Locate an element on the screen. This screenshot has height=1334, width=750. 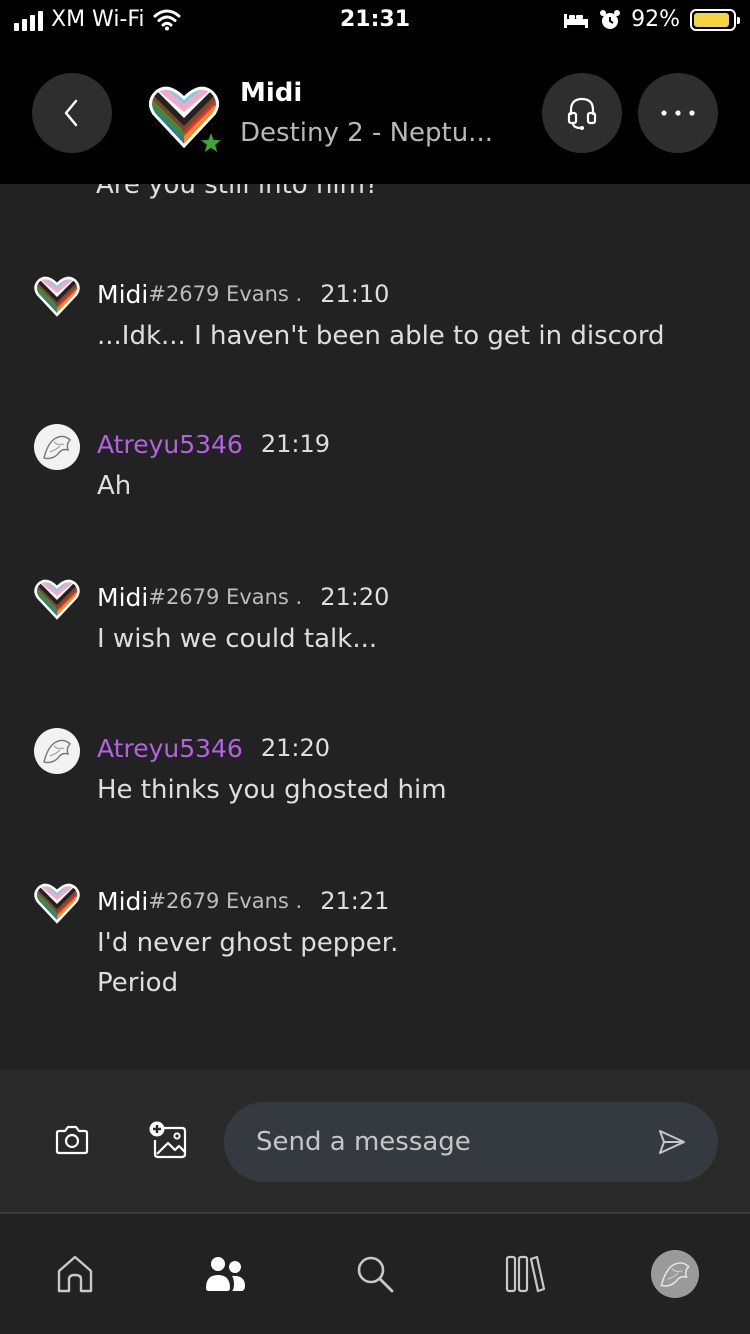
status-bar-right: 92% is located at coordinates (651, 19).